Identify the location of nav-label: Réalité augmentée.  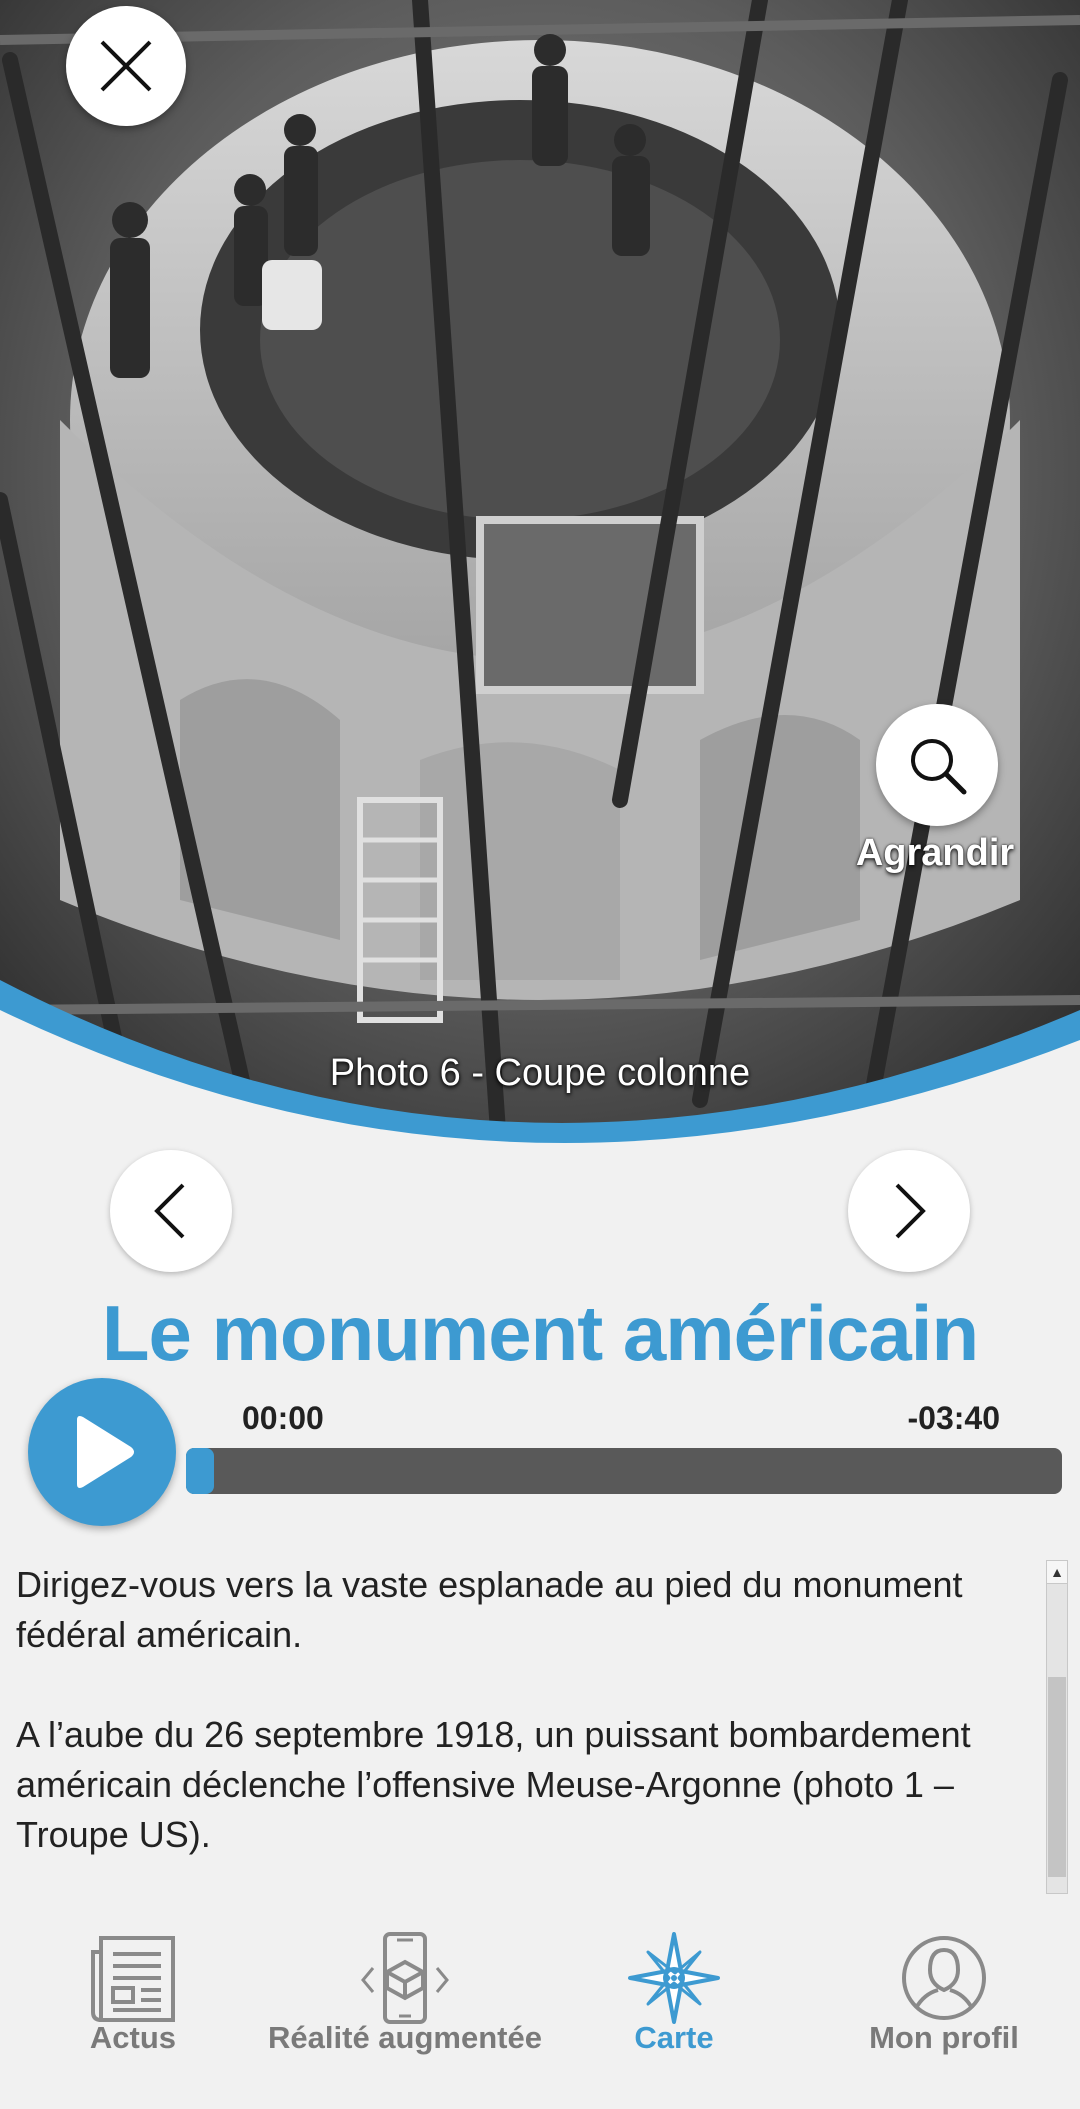
(405, 2037).